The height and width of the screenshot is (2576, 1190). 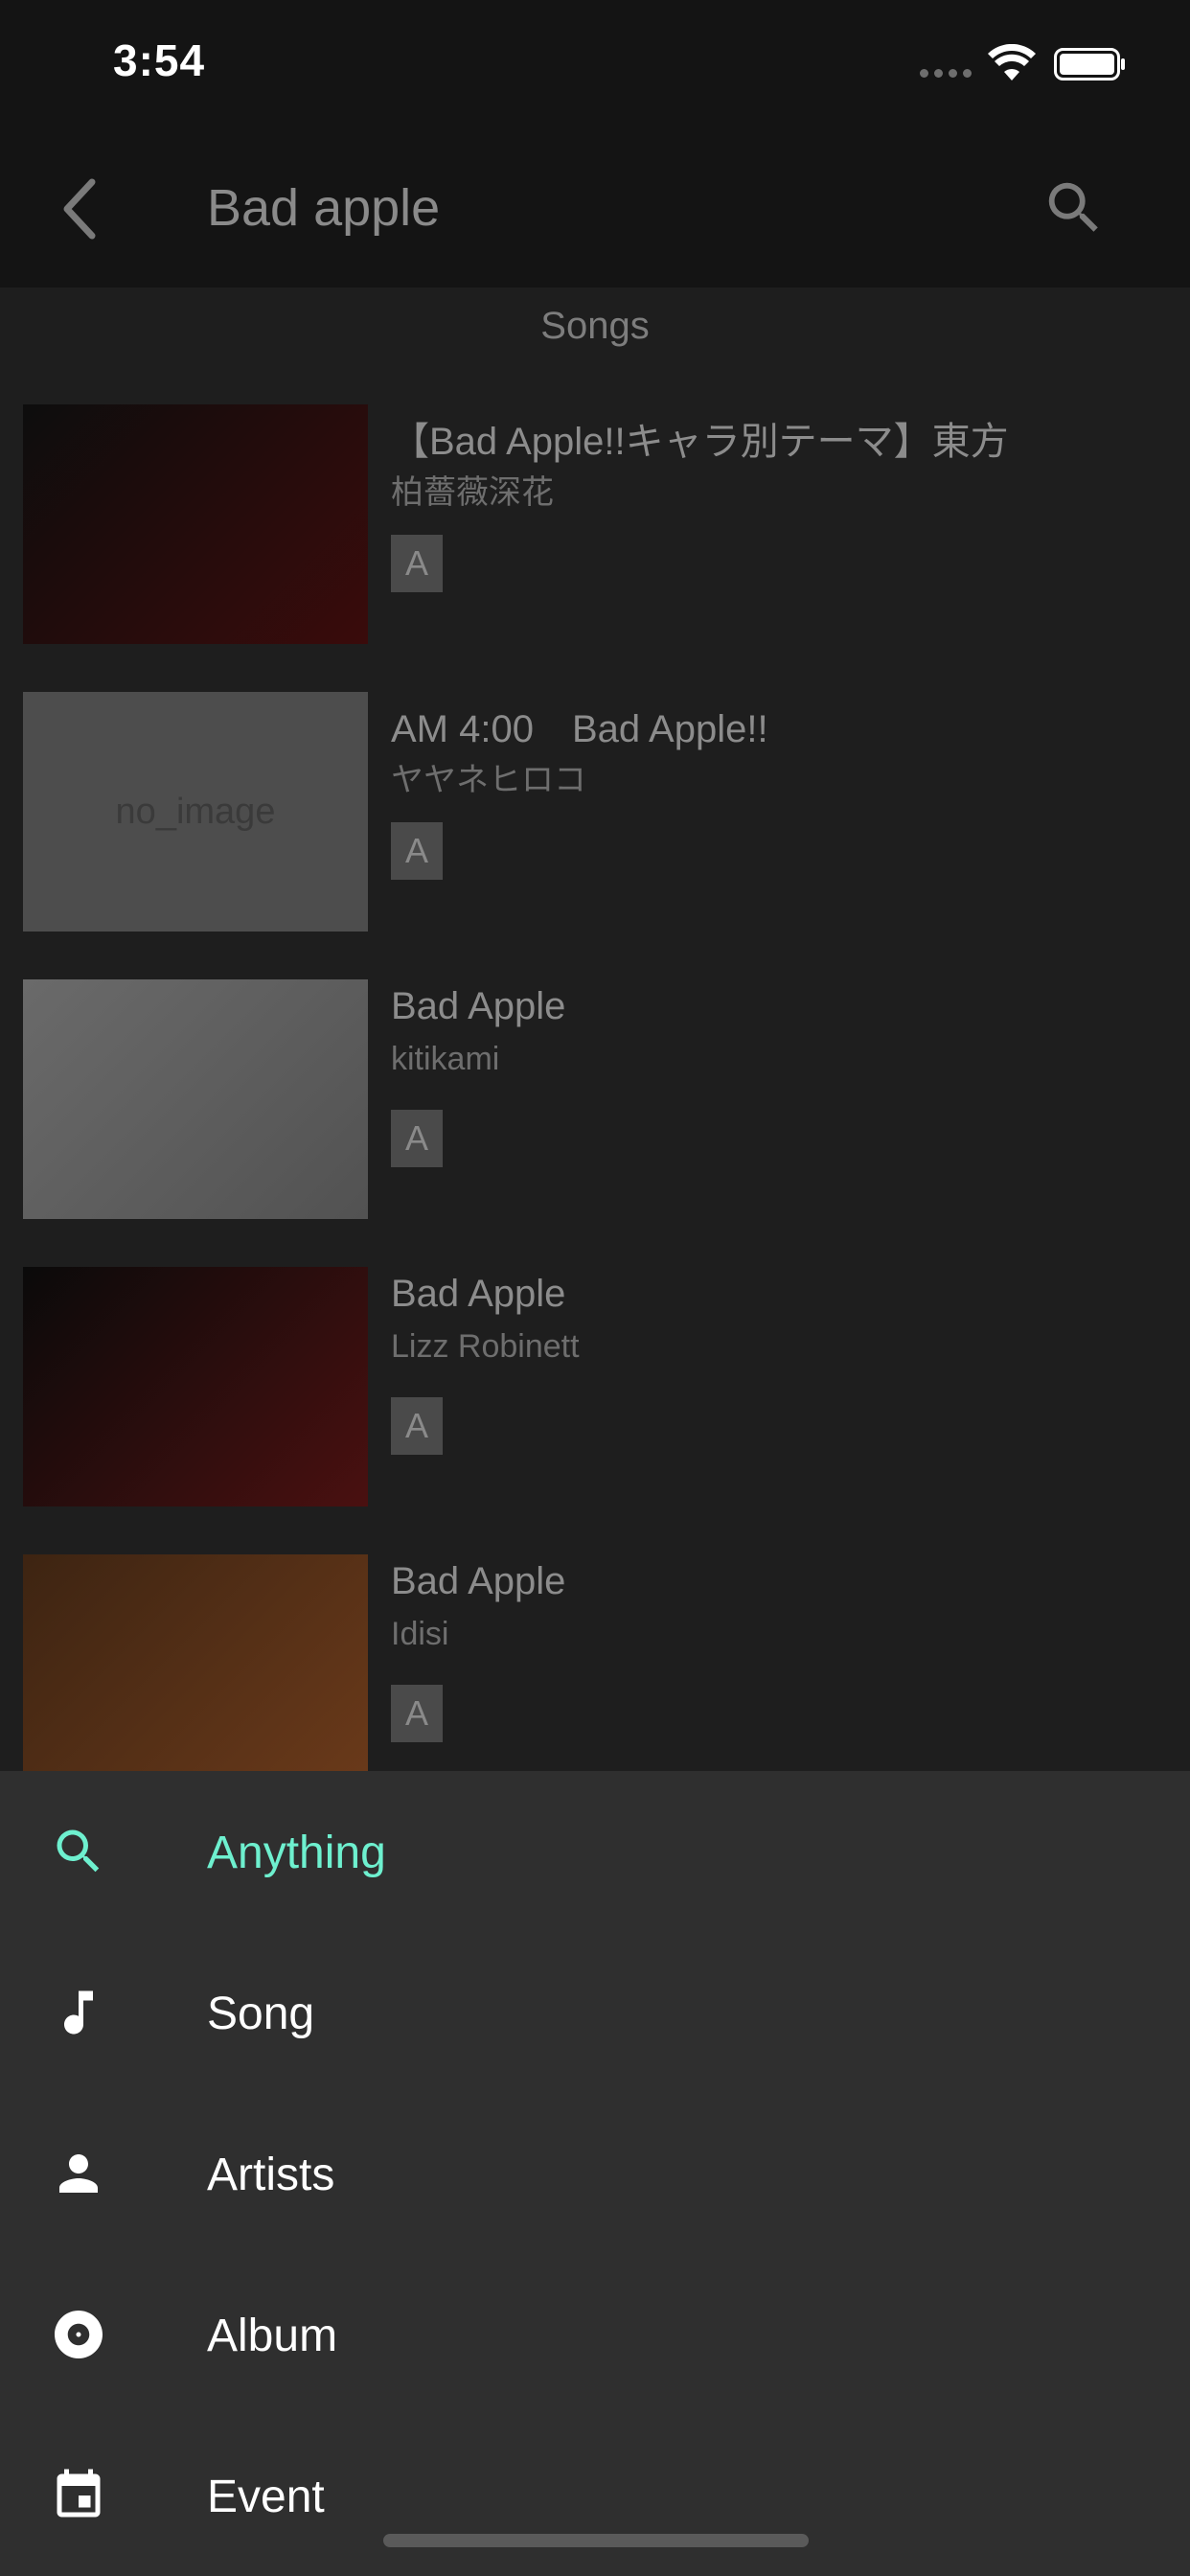 What do you see at coordinates (159, 60) in the screenshot?
I see `status-time: 3:54` at bounding box center [159, 60].